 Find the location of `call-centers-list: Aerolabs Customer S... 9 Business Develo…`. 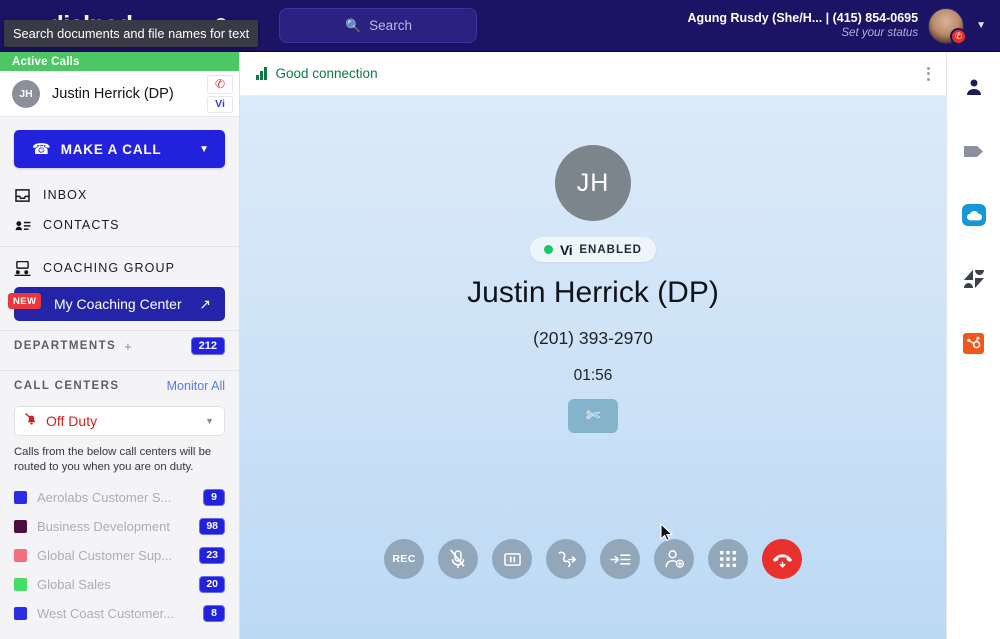

call-centers-list: Aerolabs Customer S... 9 Business Develo… is located at coordinates (119, 555).